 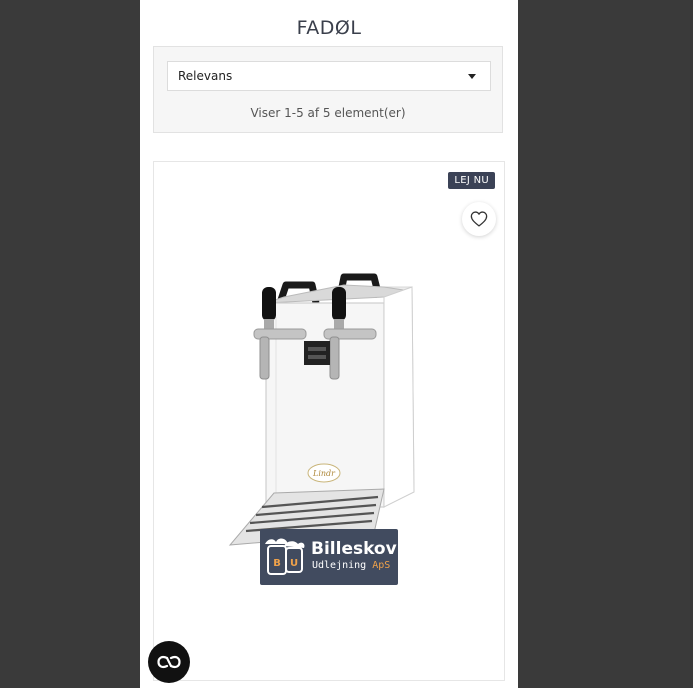 I want to click on sort-panel: Relevans Viser 1-5 af 5 element(er), so click(x=328, y=89).